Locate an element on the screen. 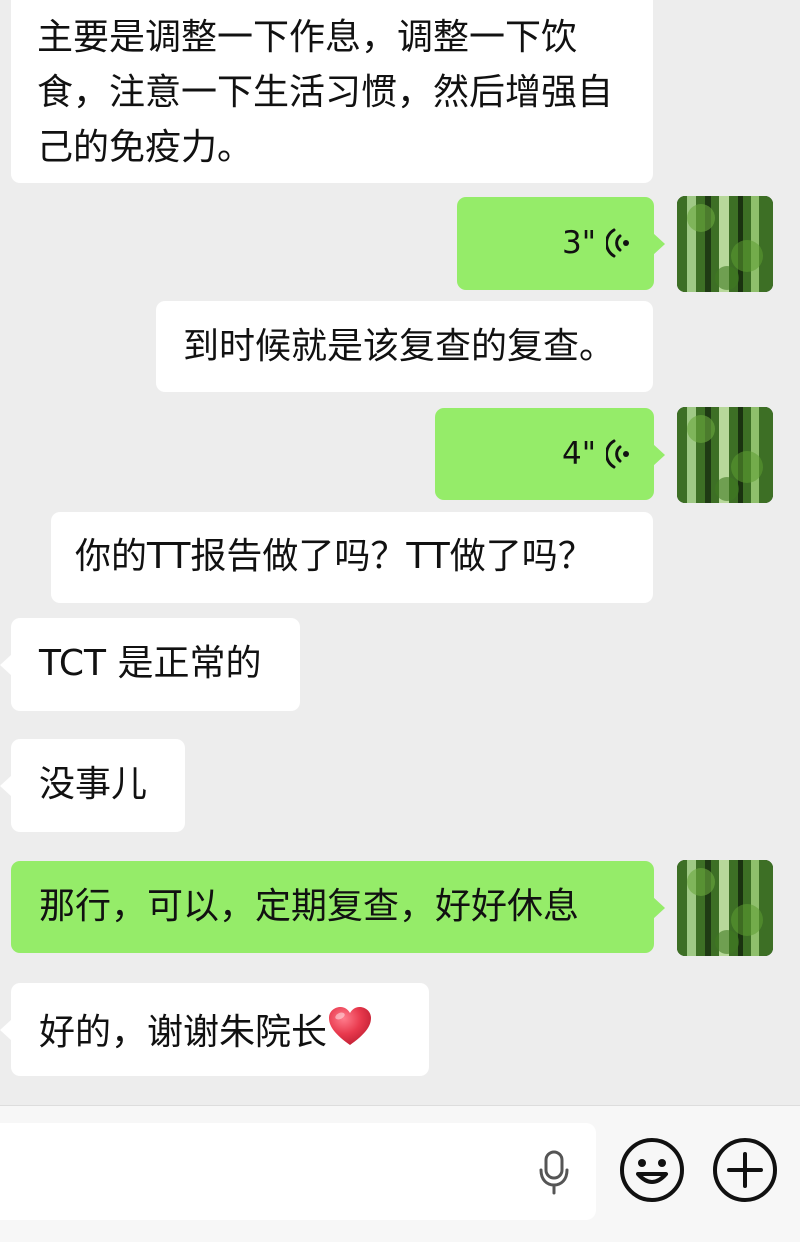 This screenshot has height=1242, width=800. message-bubble-incoming: TCT 是正常的 is located at coordinates (150, 664).